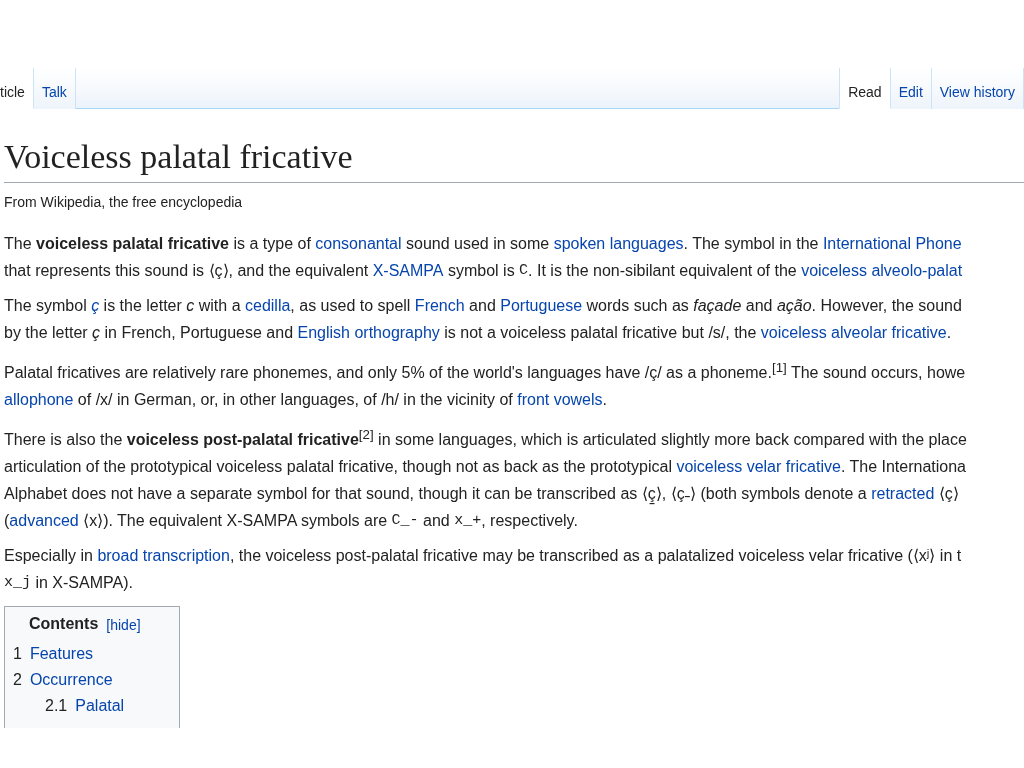 This screenshot has height=768, width=1024. What do you see at coordinates (892, 243) in the screenshot?
I see `text-link: International Phone` at bounding box center [892, 243].